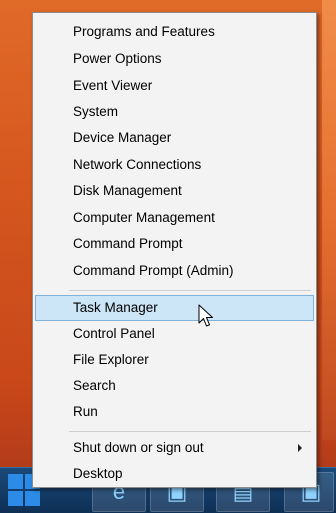 This screenshot has height=513, width=336. Describe the element at coordinates (174, 386) in the screenshot. I see `menu-item-search: Search` at that location.